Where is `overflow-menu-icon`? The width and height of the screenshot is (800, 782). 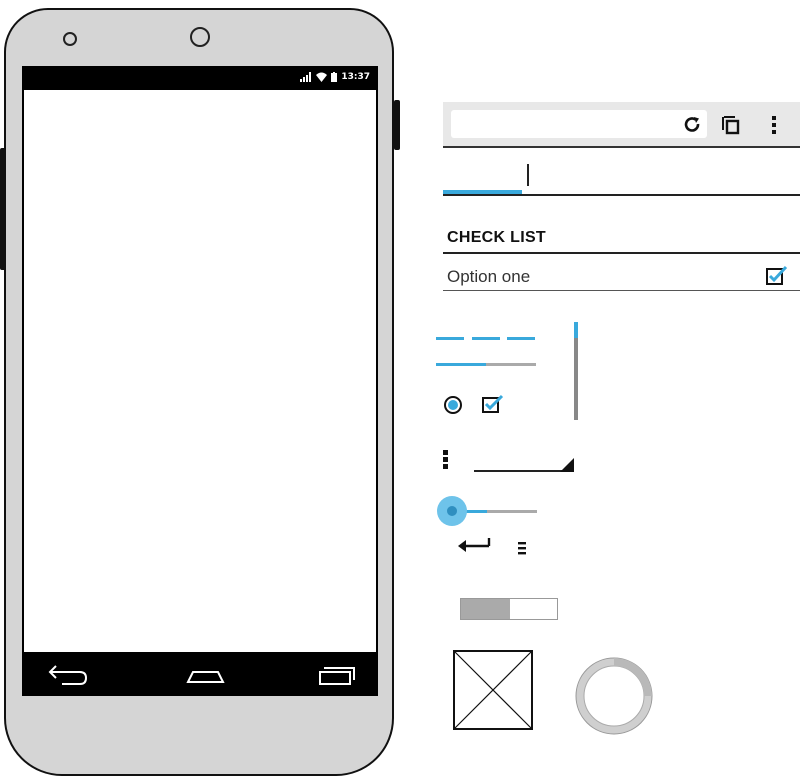 overflow-menu-icon is located at coordinates (774, 125).